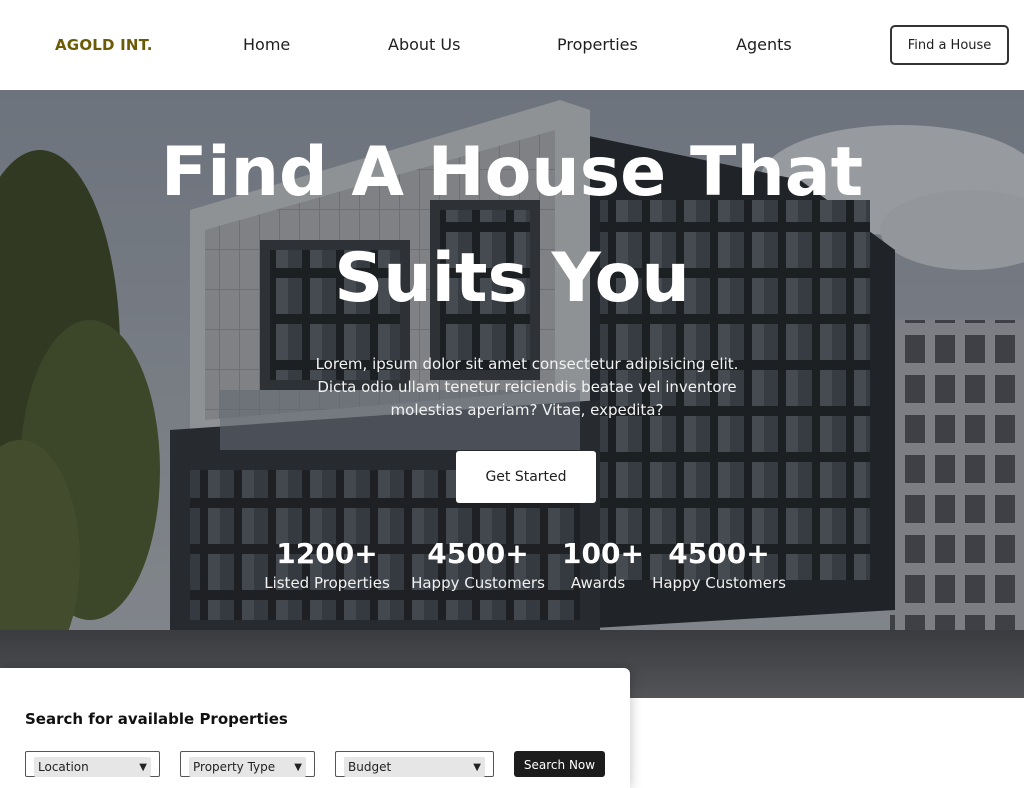 The width and height of the screenshot is (1024, 788). I want to click on location-select-inner: Location ▼, so click(92, 767).